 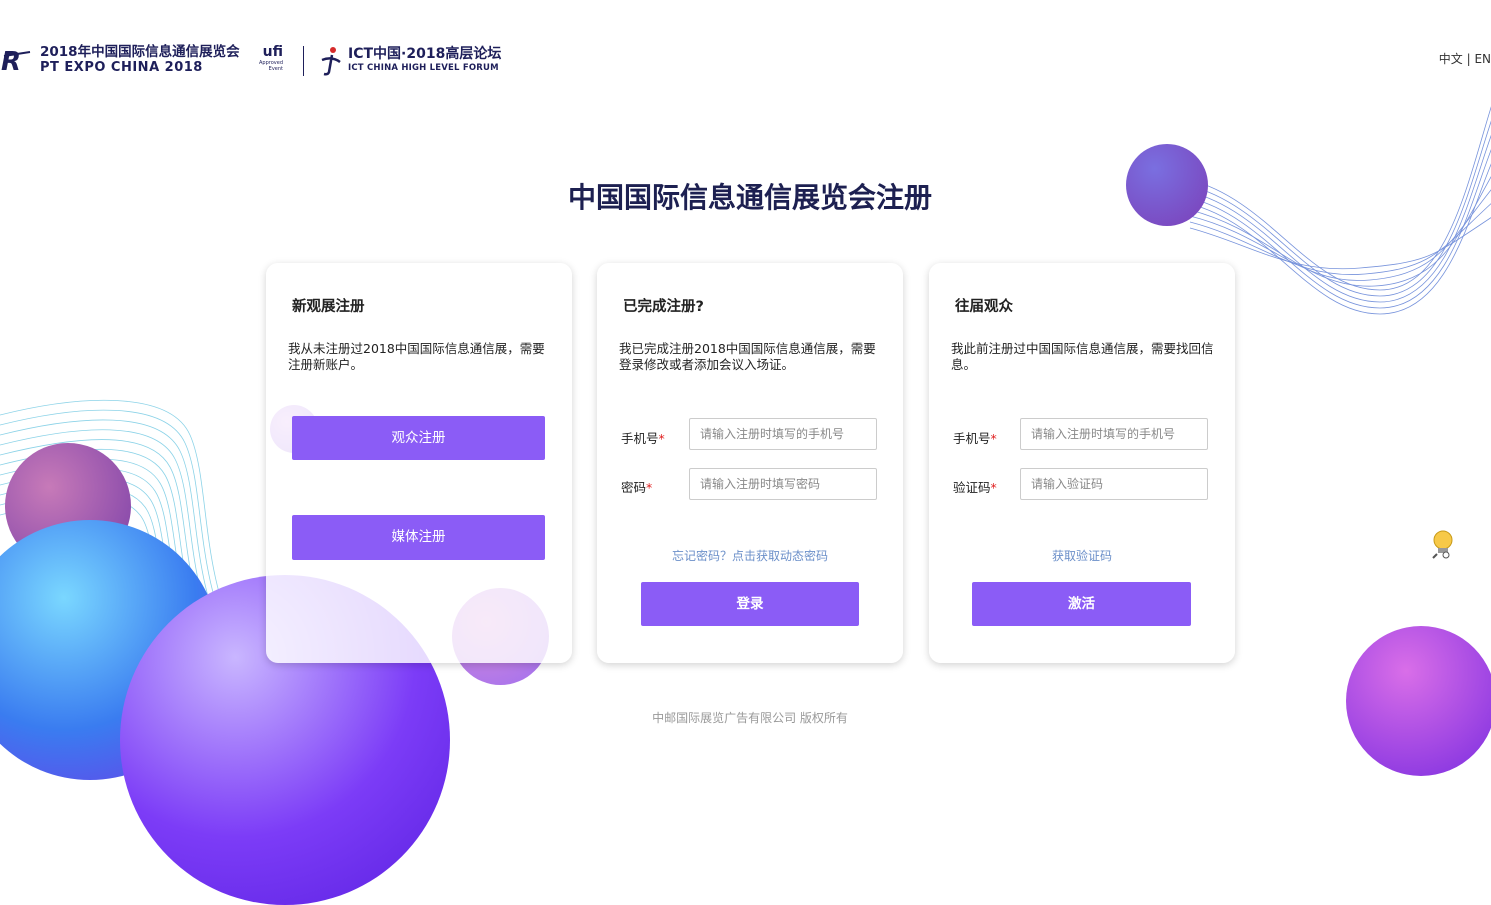 I want to click on activate-button: 激活, so click(x=1081, y=604).